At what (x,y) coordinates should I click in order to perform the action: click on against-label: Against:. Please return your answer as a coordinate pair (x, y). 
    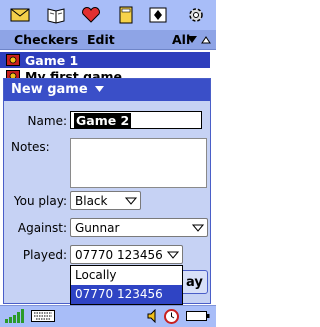
    Looking at the image, I should click on (42, 228).